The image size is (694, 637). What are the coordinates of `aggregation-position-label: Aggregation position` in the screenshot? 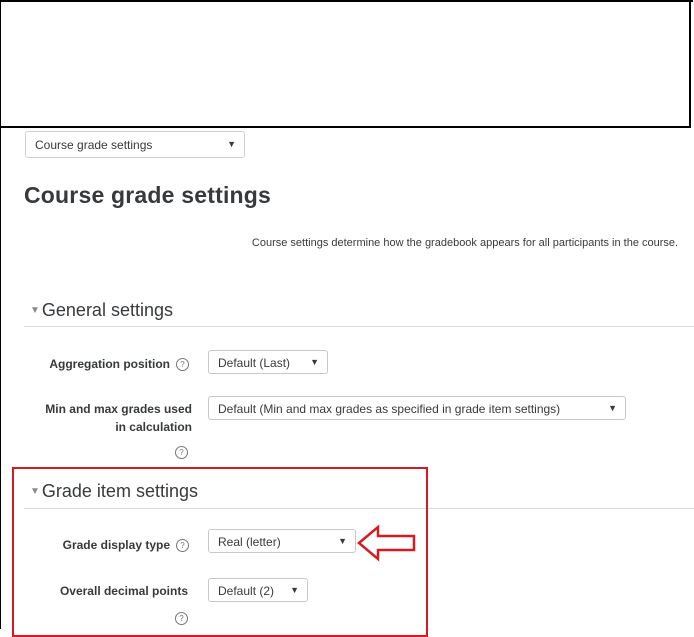 It's located at (109, 364).